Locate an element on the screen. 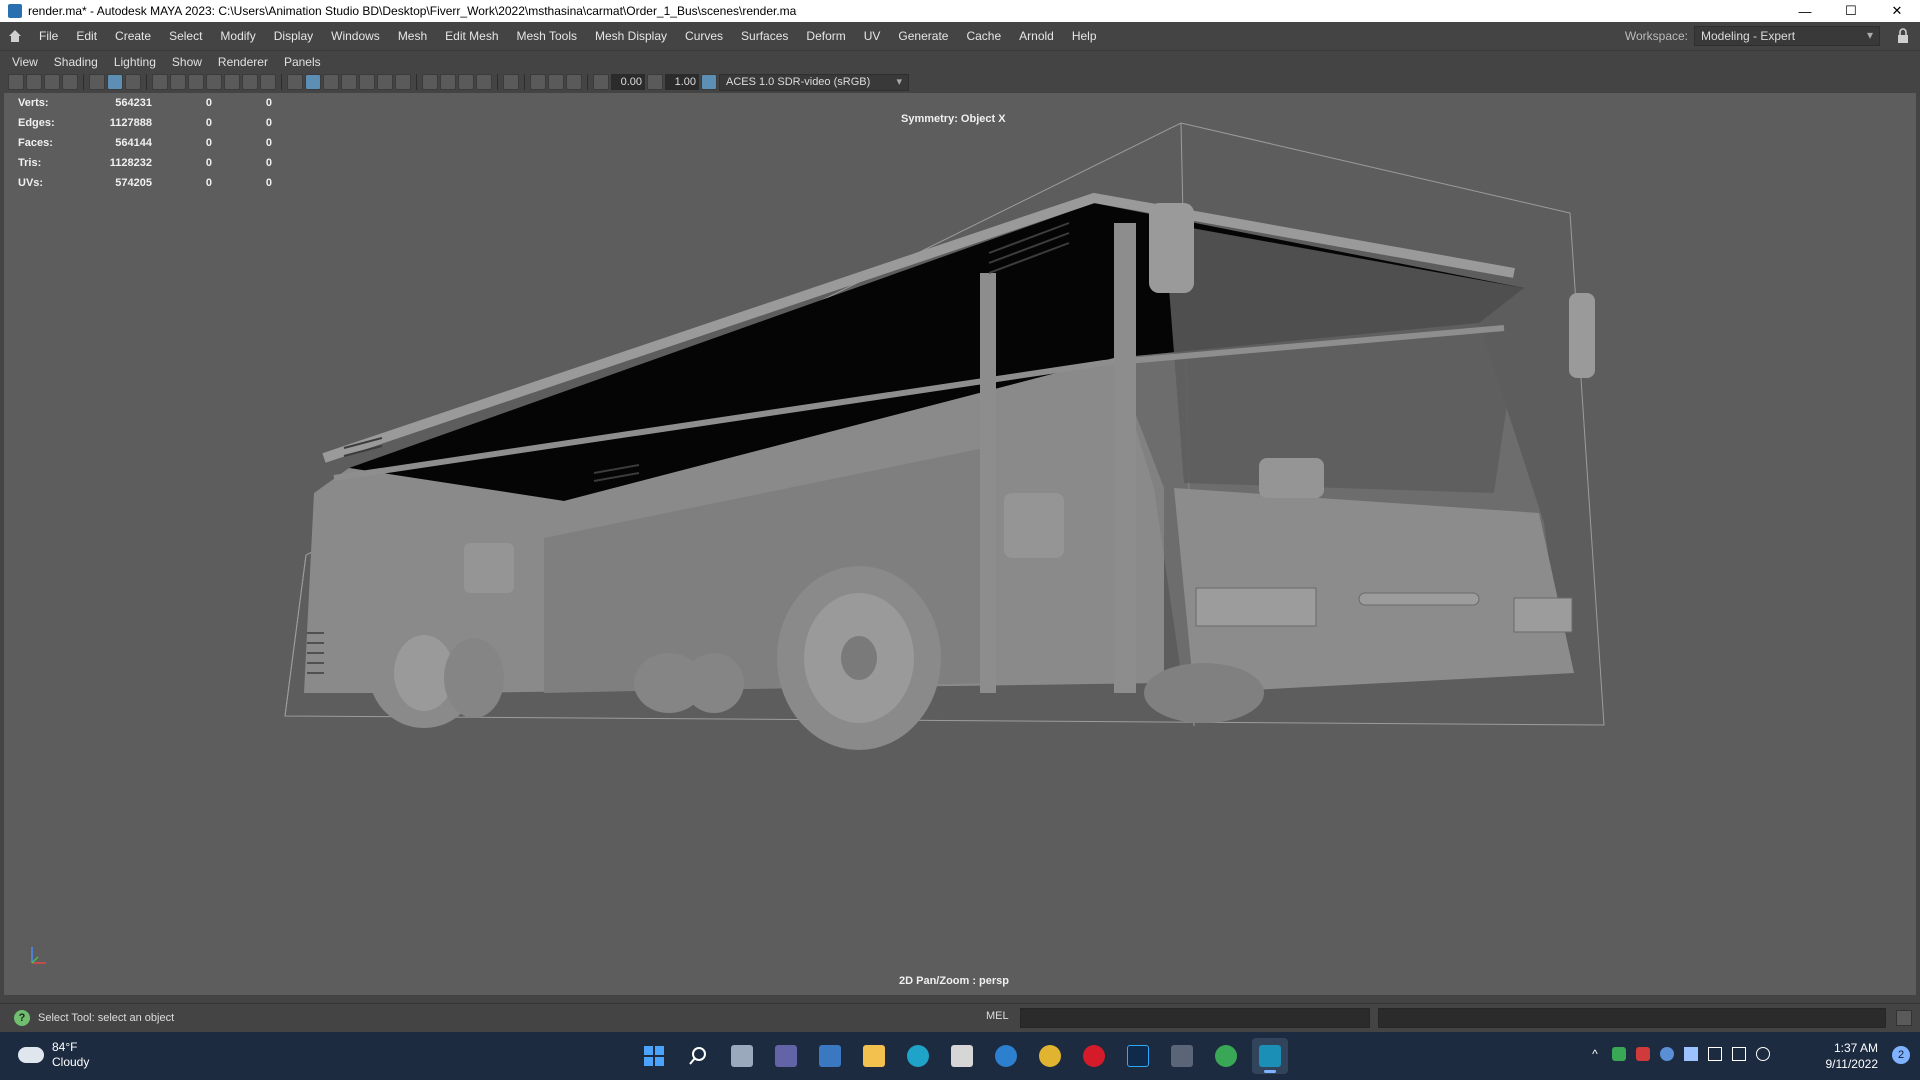 This screenshot has width=1920, height=1080. gate-mask-icon is located at coordinates (214, 82).